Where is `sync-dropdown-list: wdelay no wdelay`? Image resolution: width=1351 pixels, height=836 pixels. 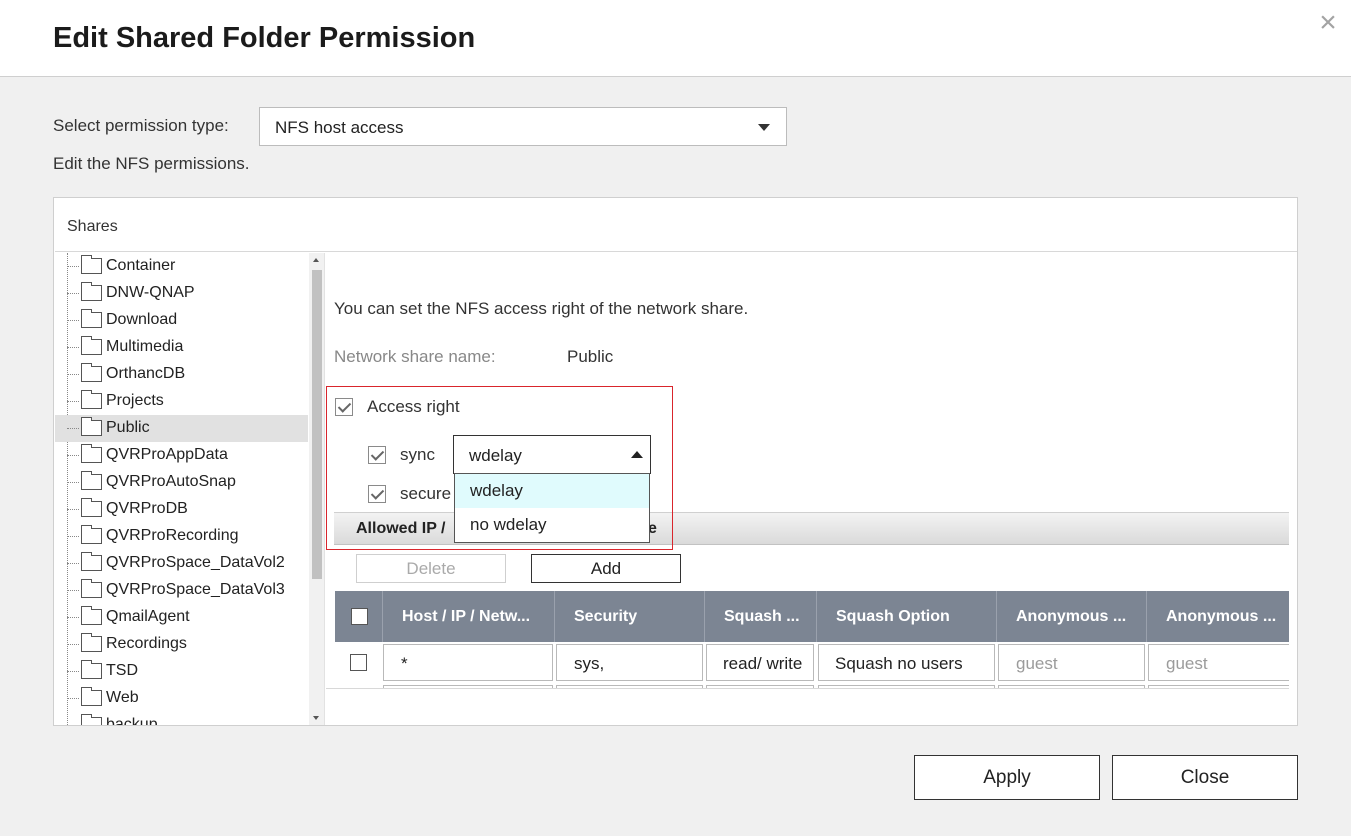 sync-dropdown-list: wdelay no wdelay is located at coordinates (552, 508).